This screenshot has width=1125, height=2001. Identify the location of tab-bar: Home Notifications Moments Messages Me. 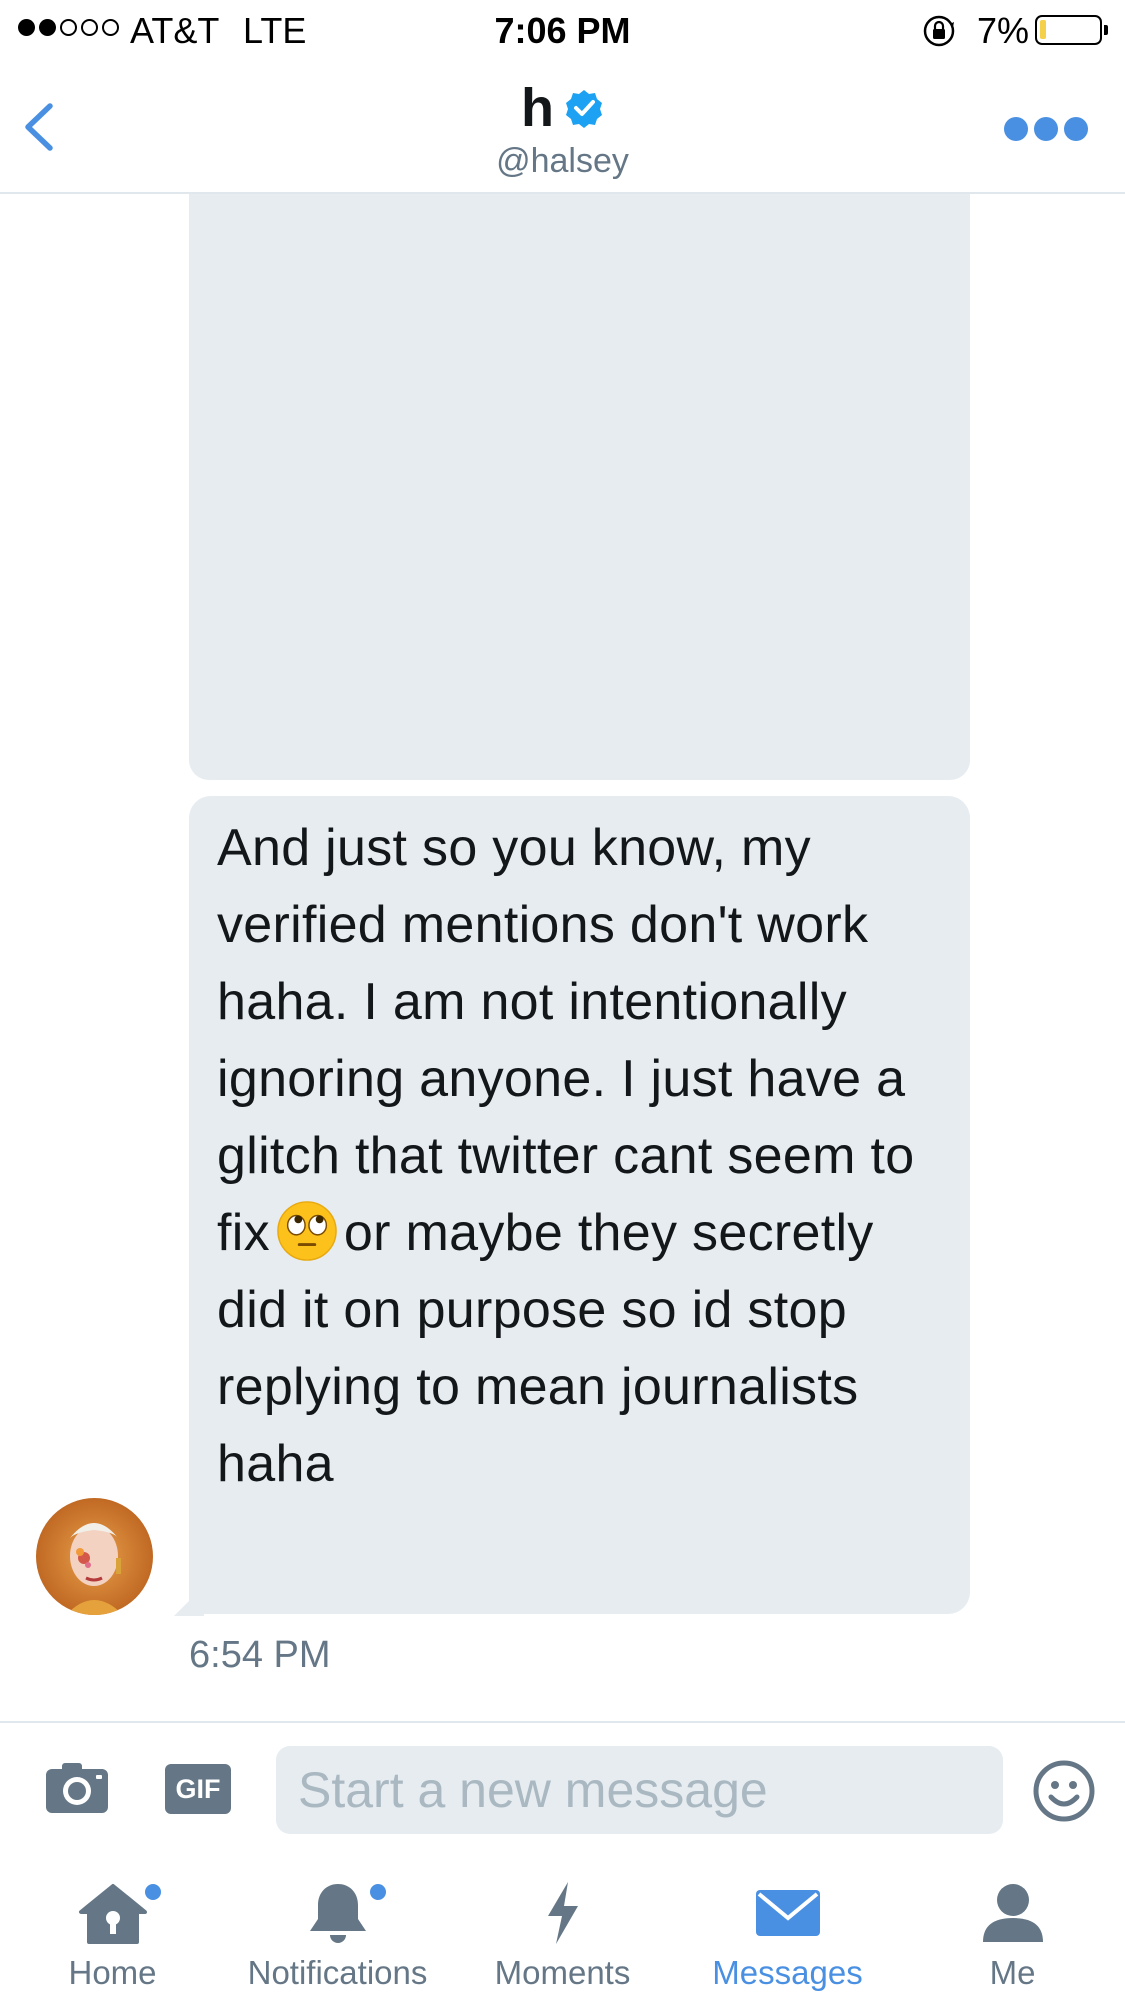
(562, 1929).